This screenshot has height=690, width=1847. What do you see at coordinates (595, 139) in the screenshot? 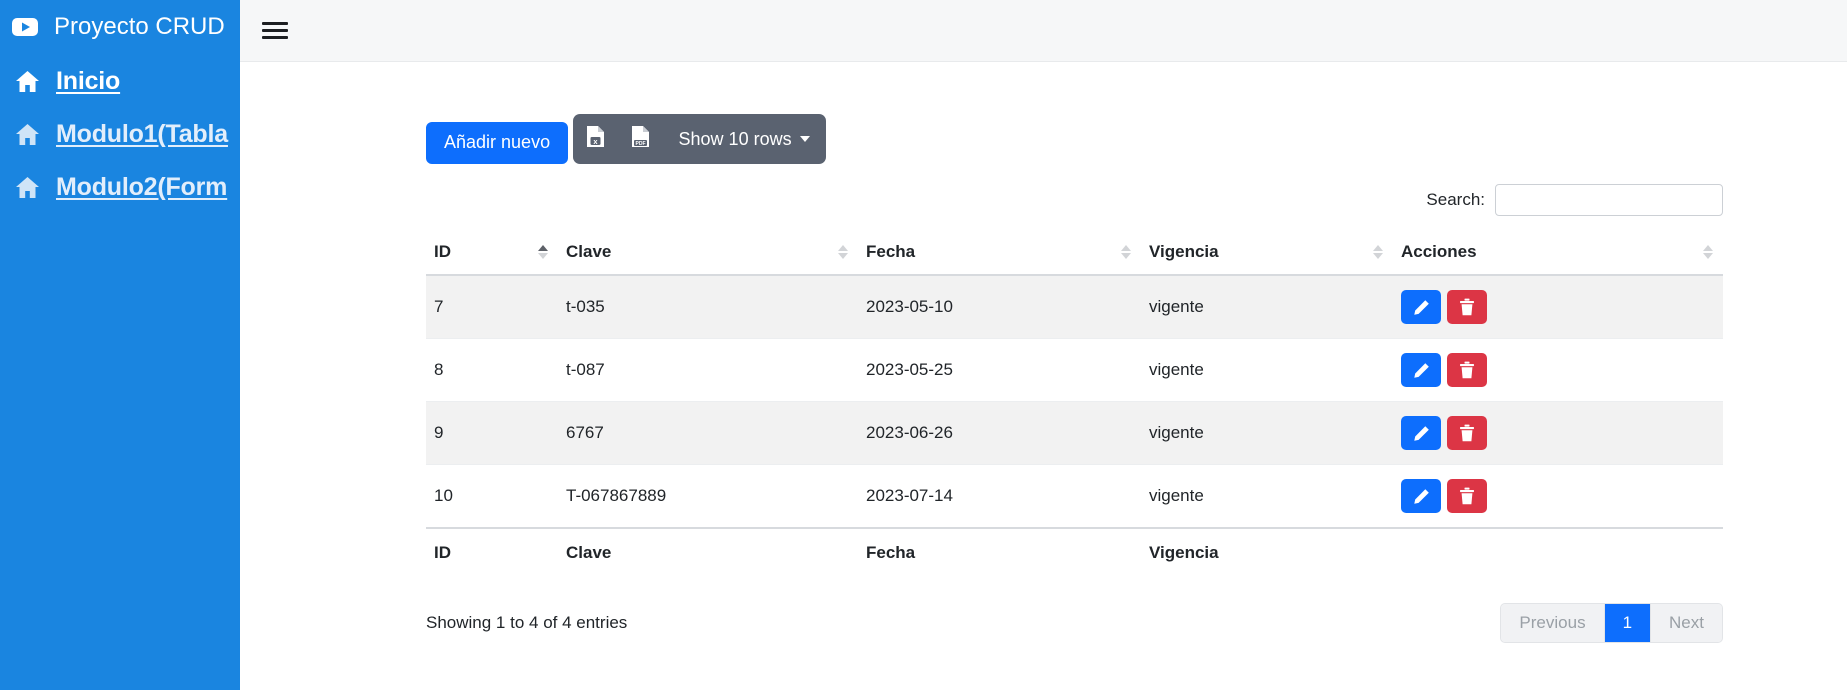
I see `export-excel-button: x` at bounding box center [595, 139].